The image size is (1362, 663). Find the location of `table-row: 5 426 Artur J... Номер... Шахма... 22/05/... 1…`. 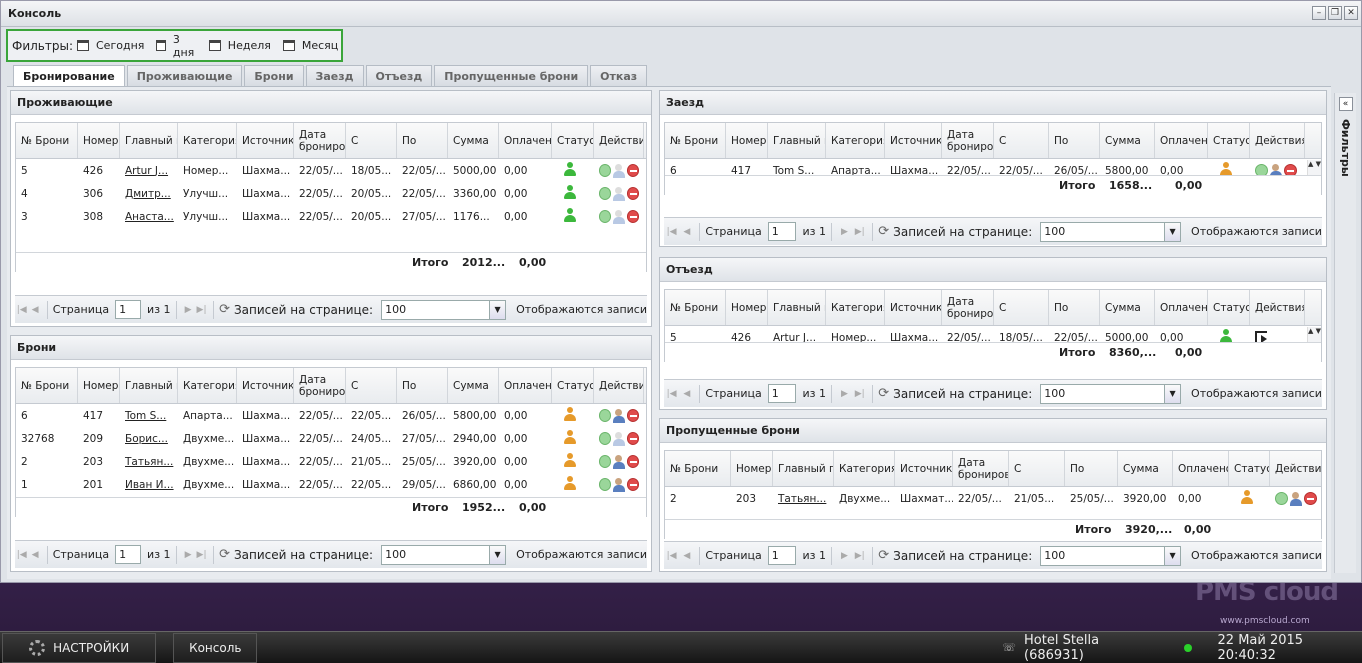

table-row: 5 426 Artur J... Номер... Шахма... 22/05/... 1… is located at coordinates (331, 170).